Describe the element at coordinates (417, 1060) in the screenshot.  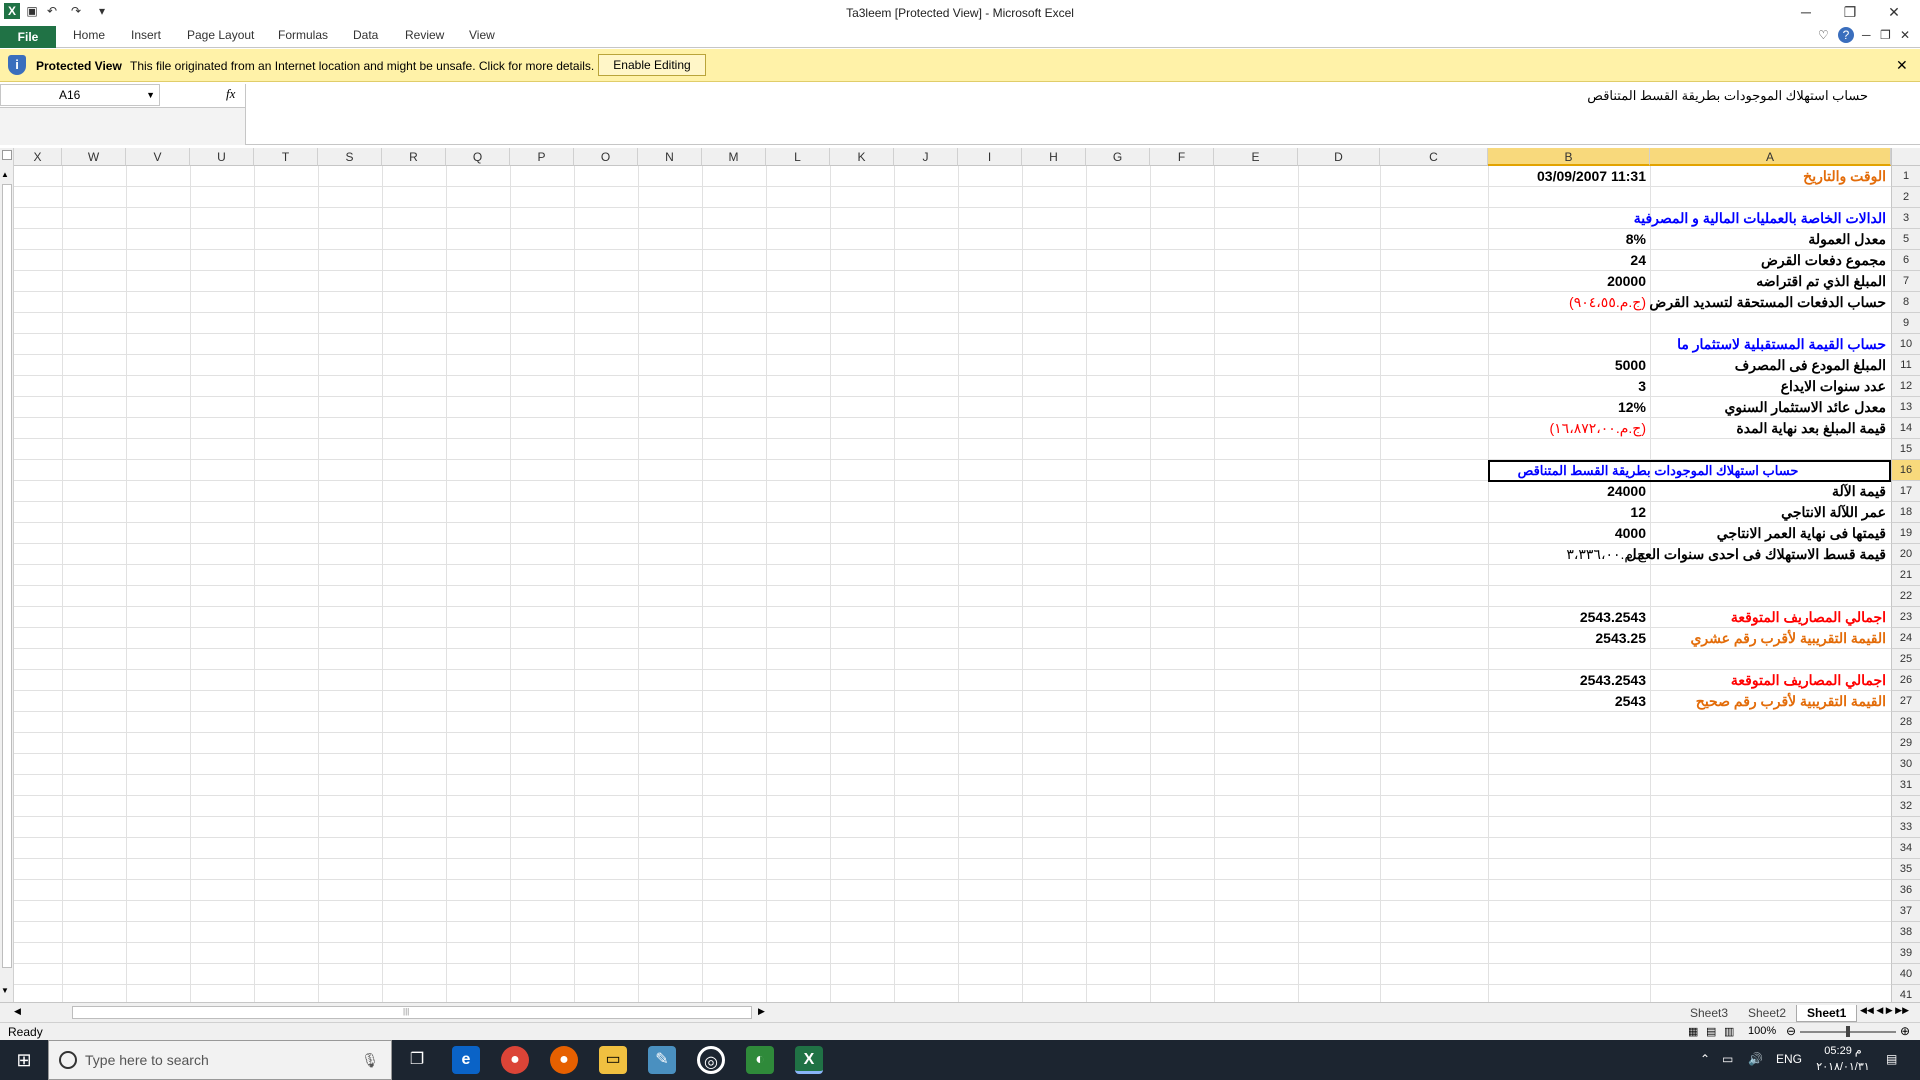
I see `task-view-icon: ❐` at that location.